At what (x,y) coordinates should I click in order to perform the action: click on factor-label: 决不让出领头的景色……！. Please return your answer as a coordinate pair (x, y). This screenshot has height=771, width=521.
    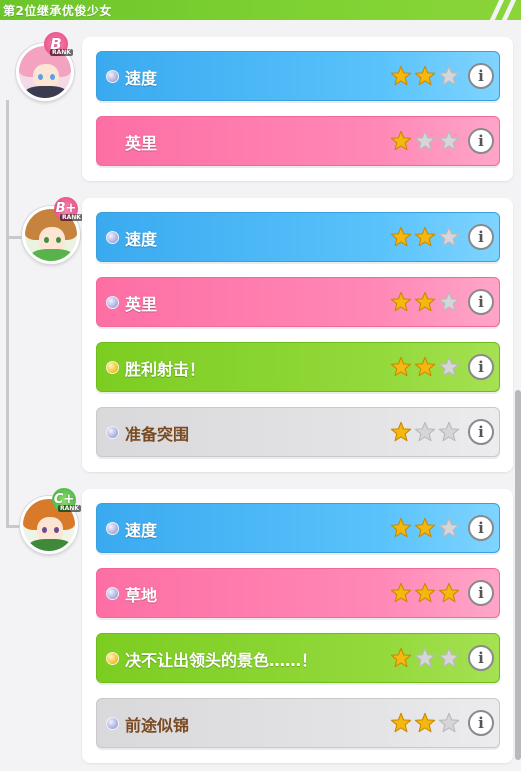
    Looking at the image, I should click on (221, 660).